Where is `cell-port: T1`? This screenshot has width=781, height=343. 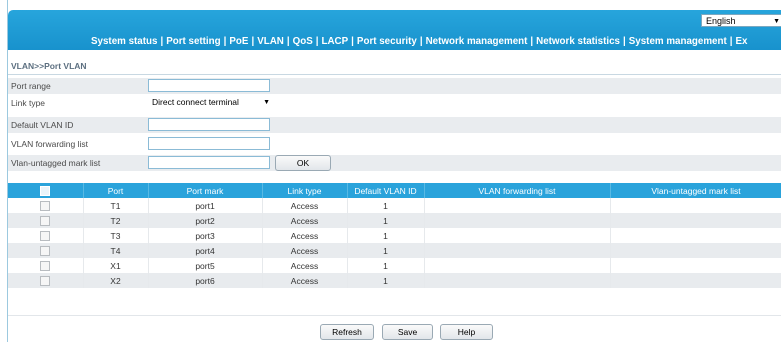 cell-port: T1 is located at coordinates (116, 205).